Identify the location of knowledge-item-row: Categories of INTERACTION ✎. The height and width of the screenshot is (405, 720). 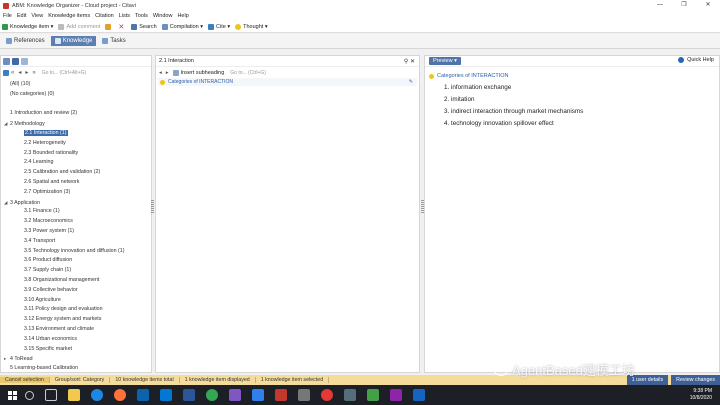
(287, 82).